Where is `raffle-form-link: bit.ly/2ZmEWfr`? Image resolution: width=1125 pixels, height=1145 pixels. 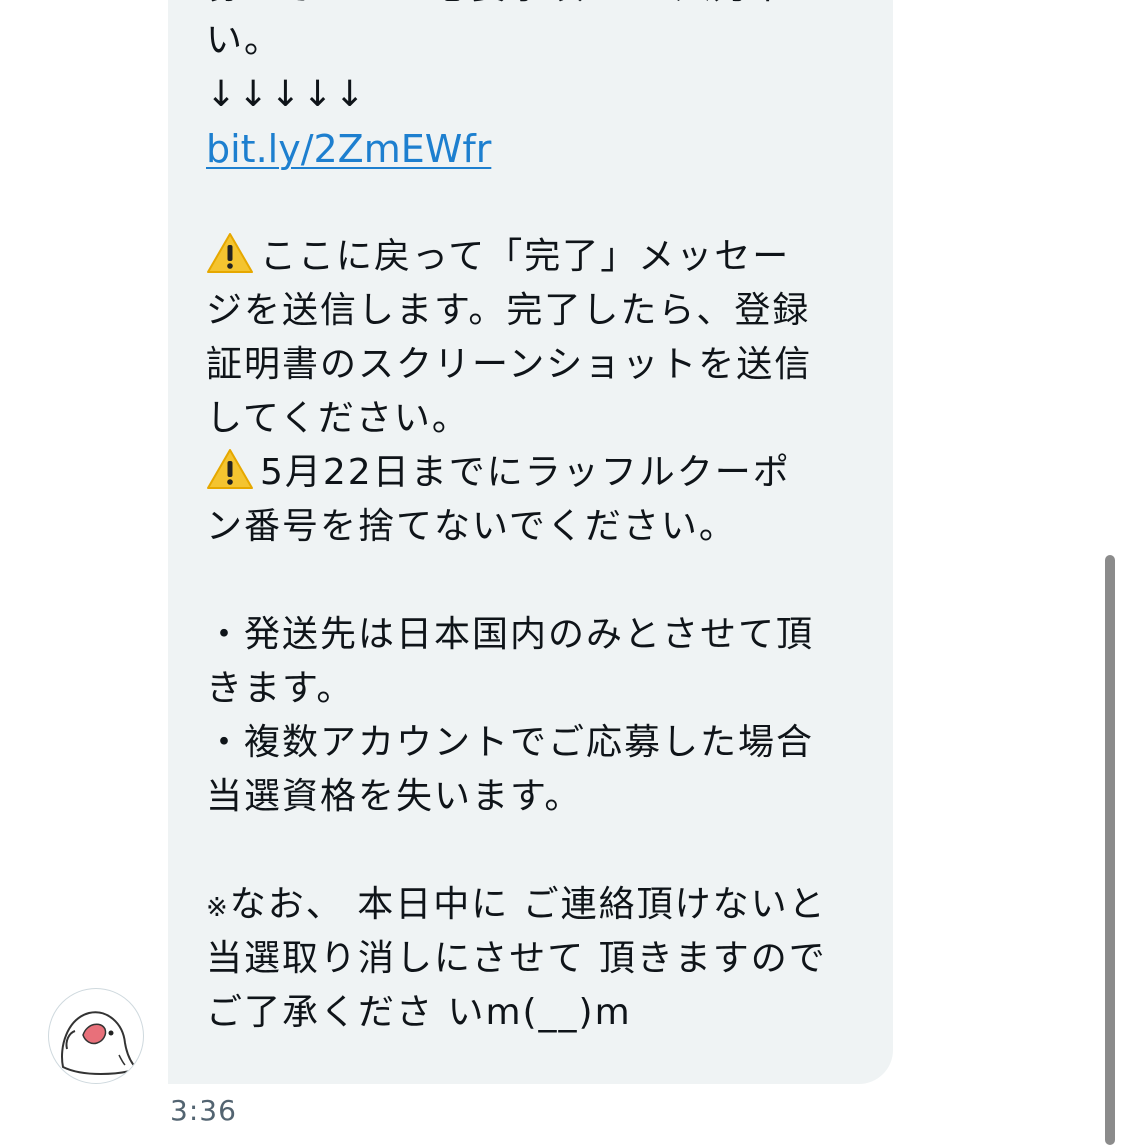
raffle-form-link: bit.ly/2ZmEWfr is located at coordinates (348, 149).